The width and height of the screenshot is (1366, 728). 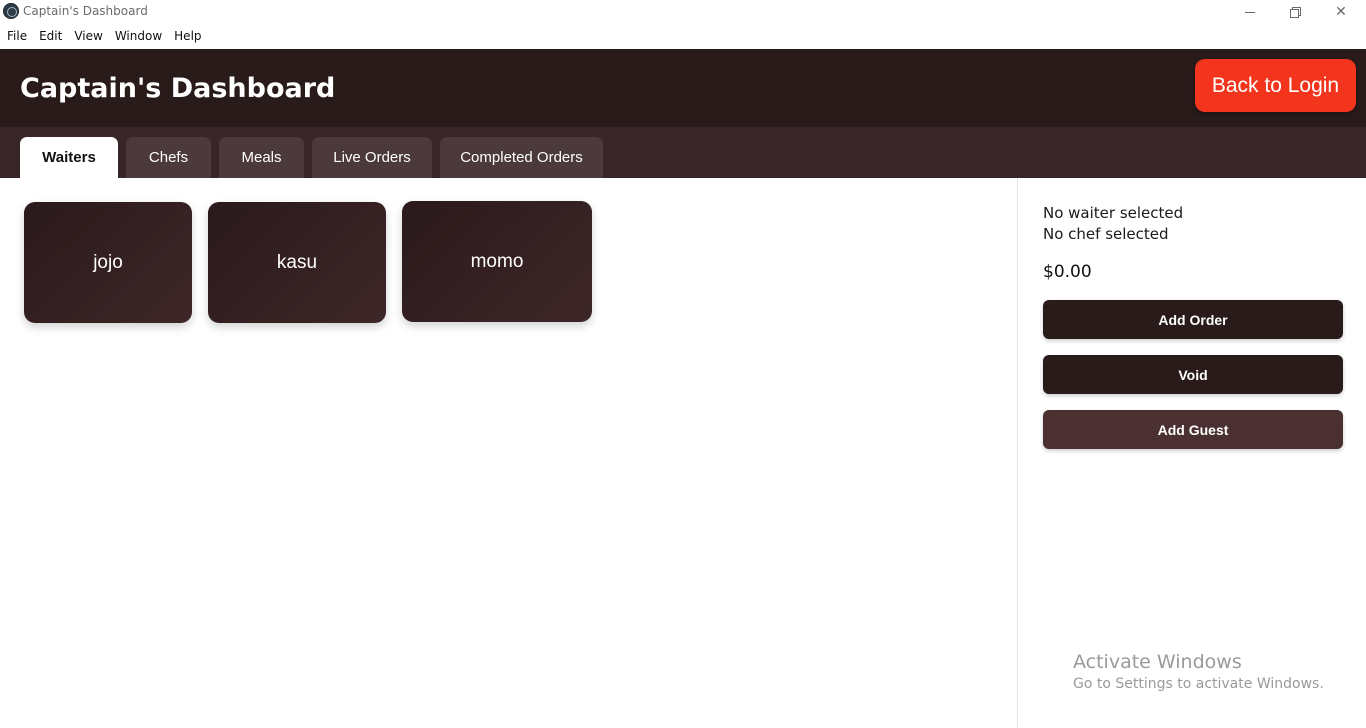 I want to click on menu-help: Help, so click(x=187, y=36).